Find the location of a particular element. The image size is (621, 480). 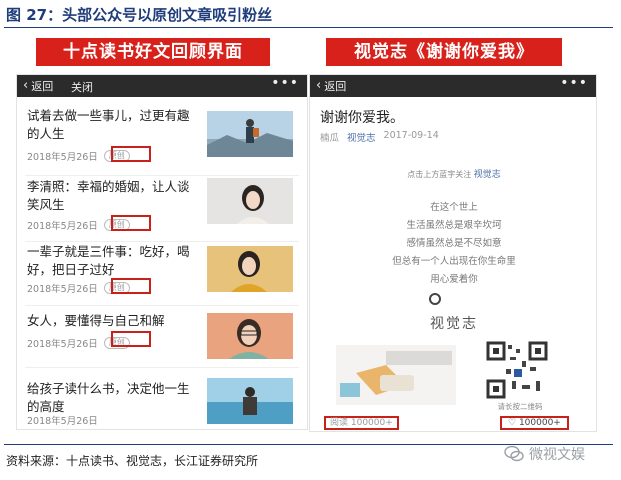

thumbnail-child-beach is located at coordinates (250, 401).